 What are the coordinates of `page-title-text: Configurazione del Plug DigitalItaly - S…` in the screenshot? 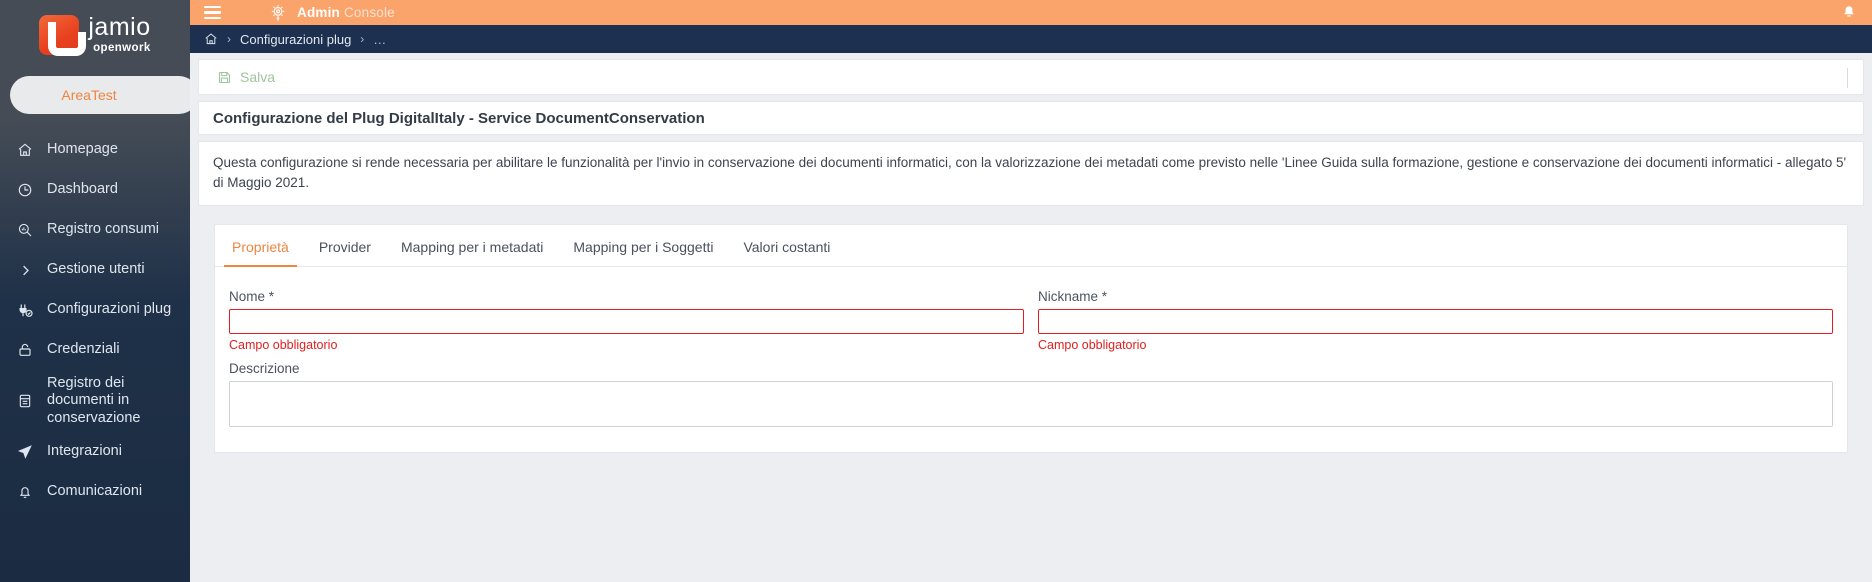 It's located at (459, 118).